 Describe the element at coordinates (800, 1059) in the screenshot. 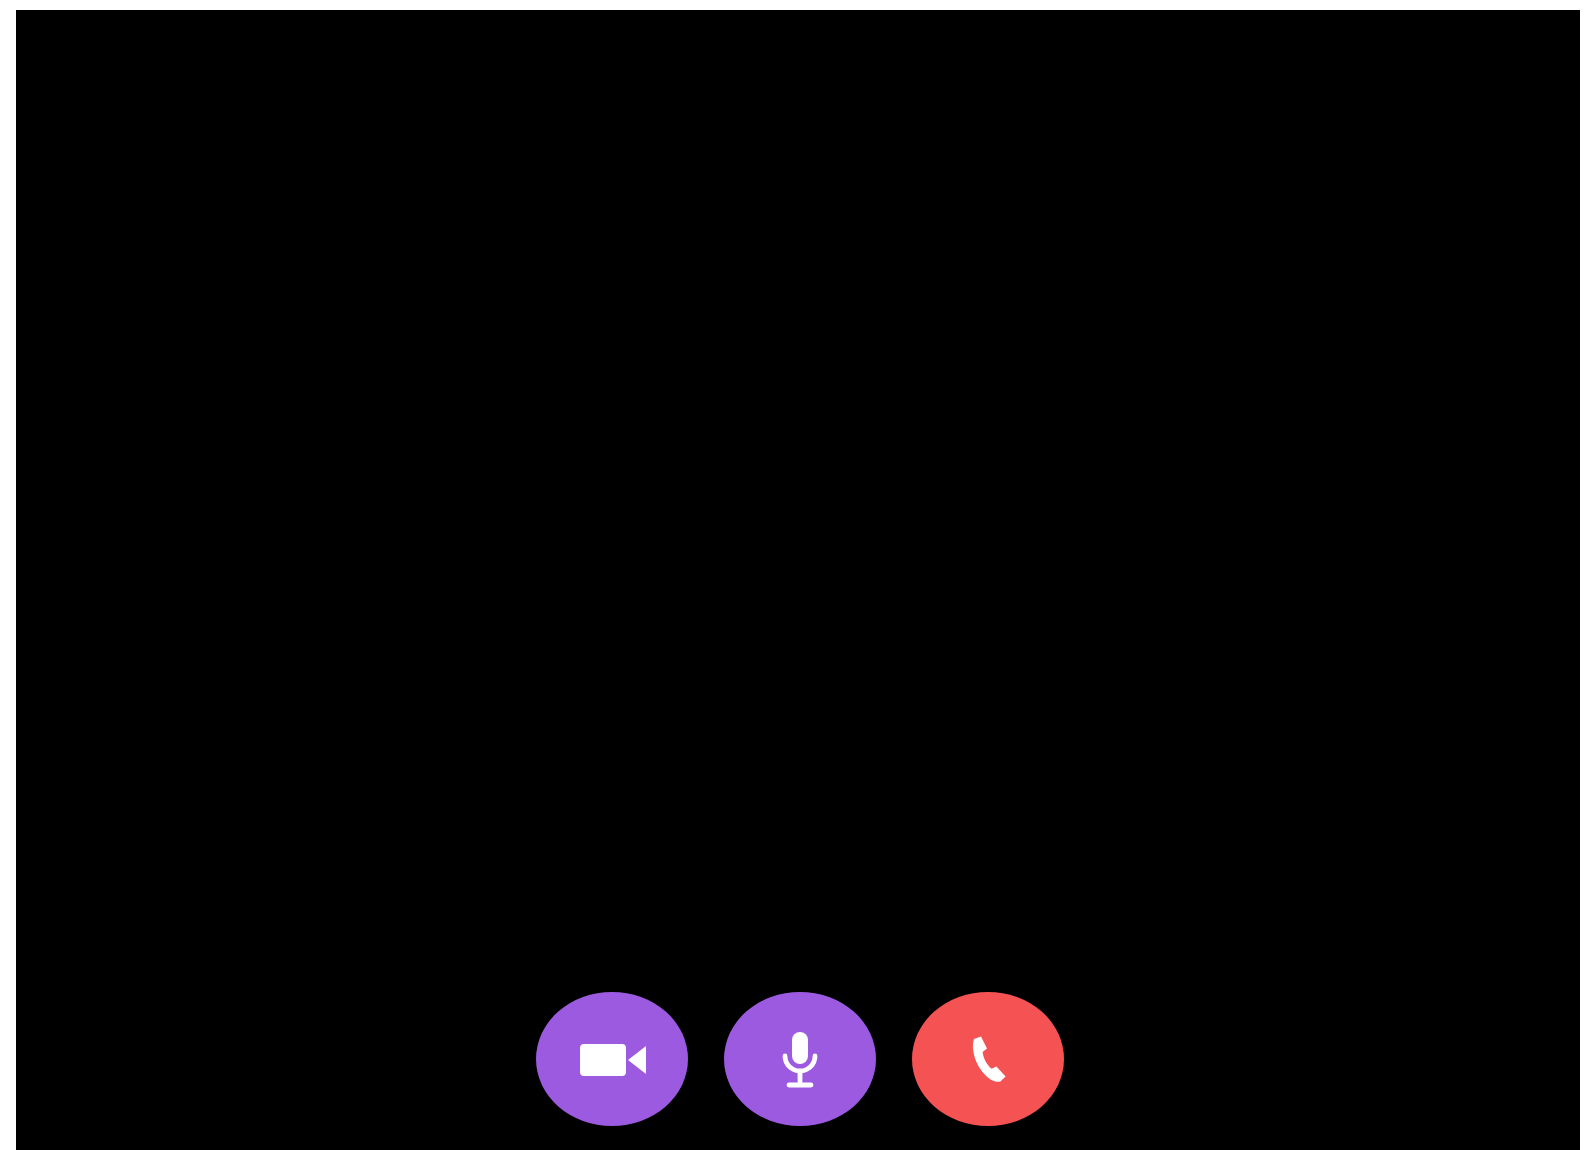

I see `microphone-icon` at that location.